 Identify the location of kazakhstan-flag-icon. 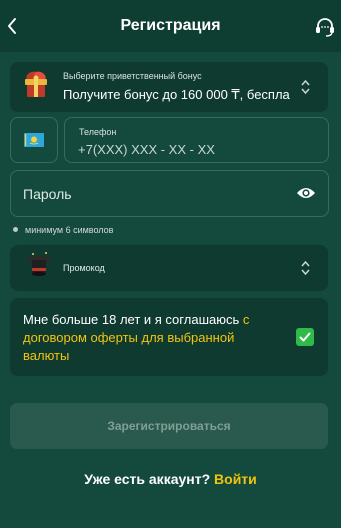
(34, 140).